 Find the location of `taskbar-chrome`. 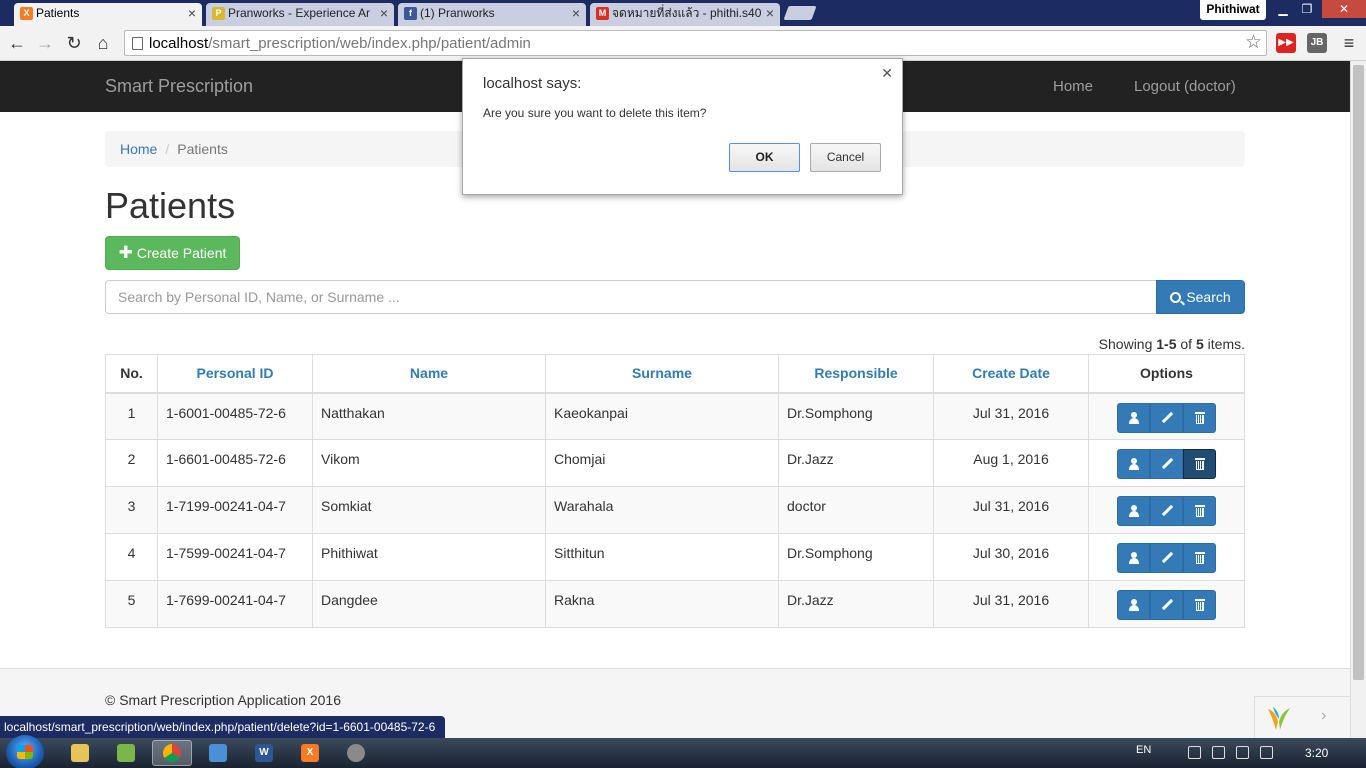

taskbar-chrome is located at coordinates (172, 753).